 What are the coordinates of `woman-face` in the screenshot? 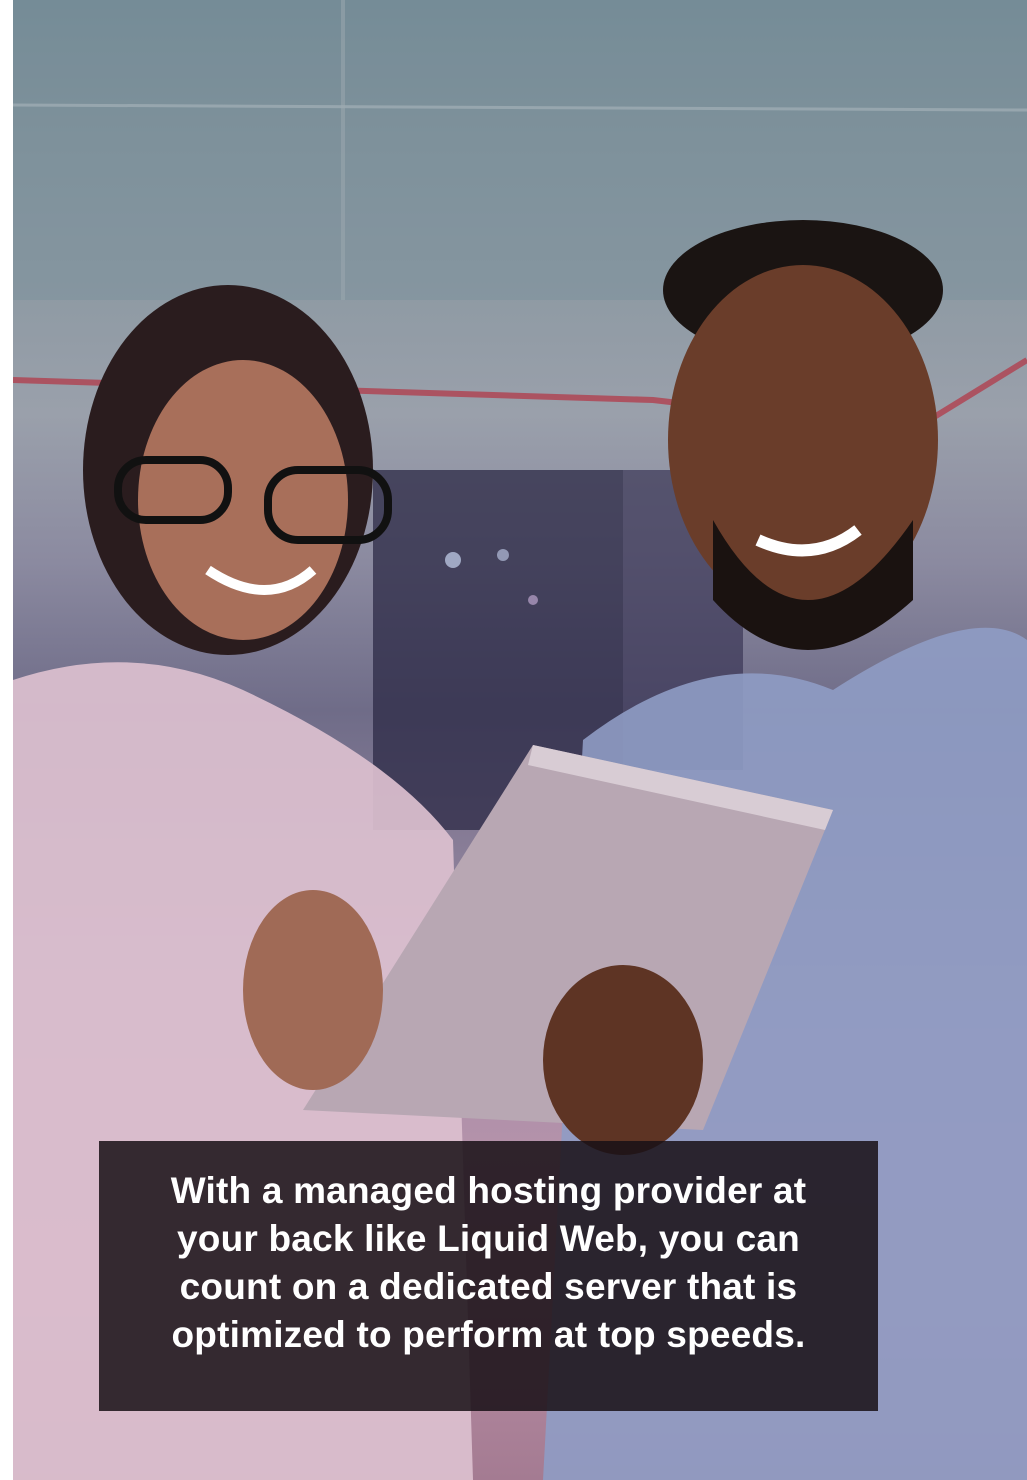 It's located at (243, 500).